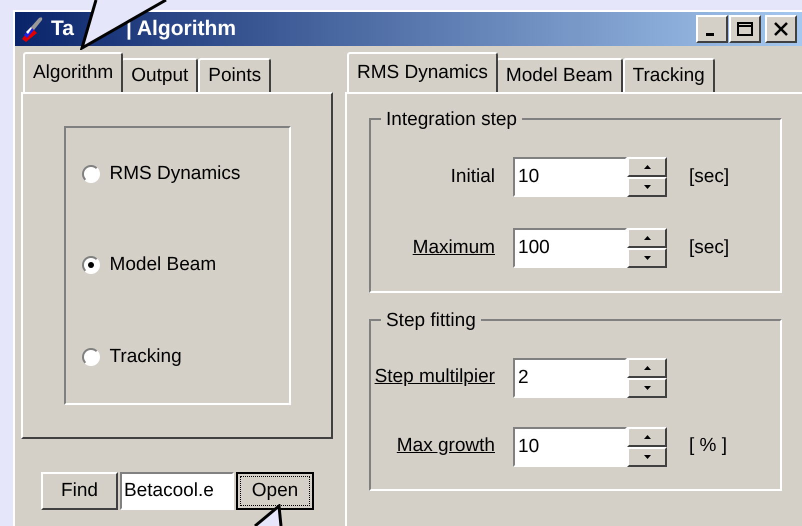 The width and height of the screenshot is (802, 526). Describe the element at coordinates (146, 356) in the screenshot. I see `radio-label: Tracking` at that location.